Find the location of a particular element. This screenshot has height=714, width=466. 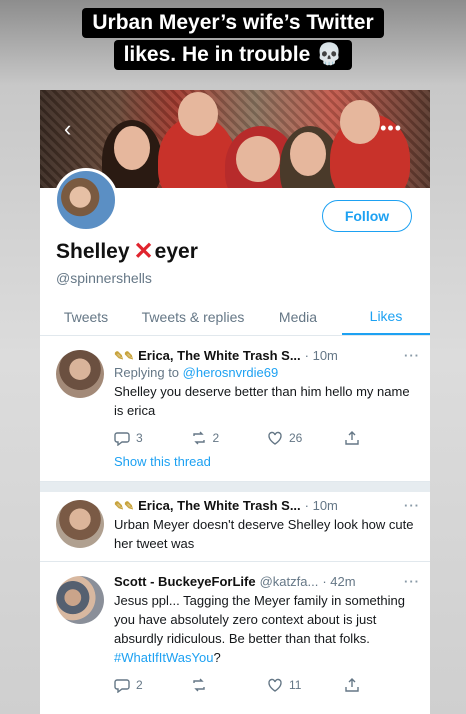

hashtag-link: #WhatIfItWasYou is located at coordinates (163, 657).